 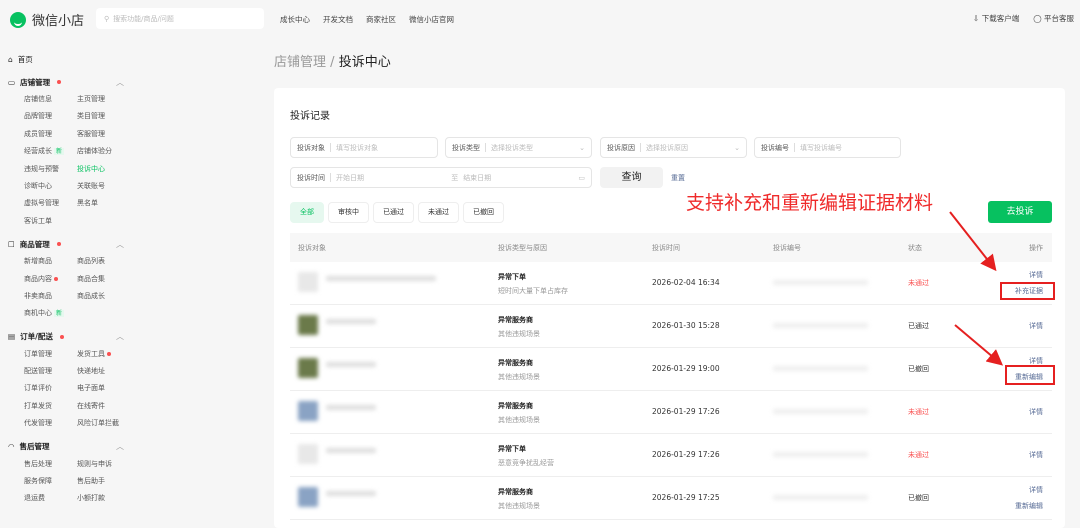 What do you see at coordinates (1027, 291) in the screenshot?
I see `highlight-box-supplement` at bounding box center [1027, 291].